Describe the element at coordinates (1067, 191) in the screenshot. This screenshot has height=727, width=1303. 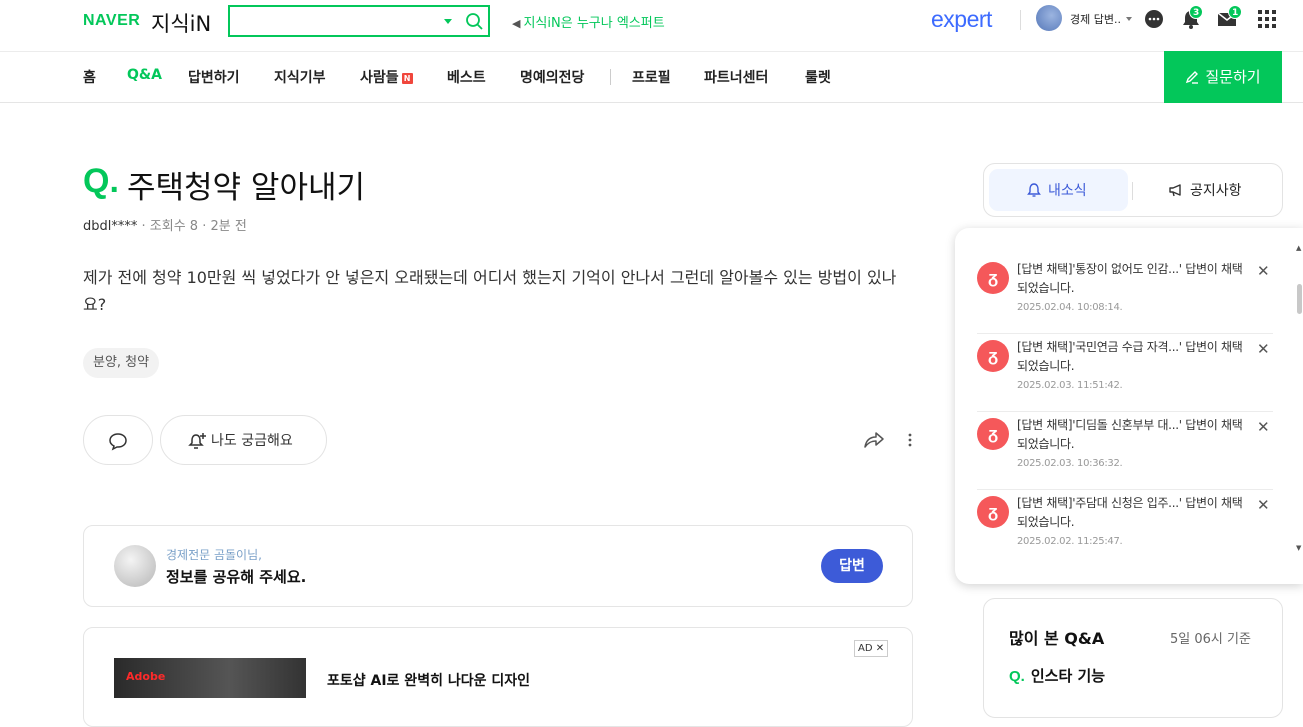
I see `tab-my-news-label: 내소식` at that location.